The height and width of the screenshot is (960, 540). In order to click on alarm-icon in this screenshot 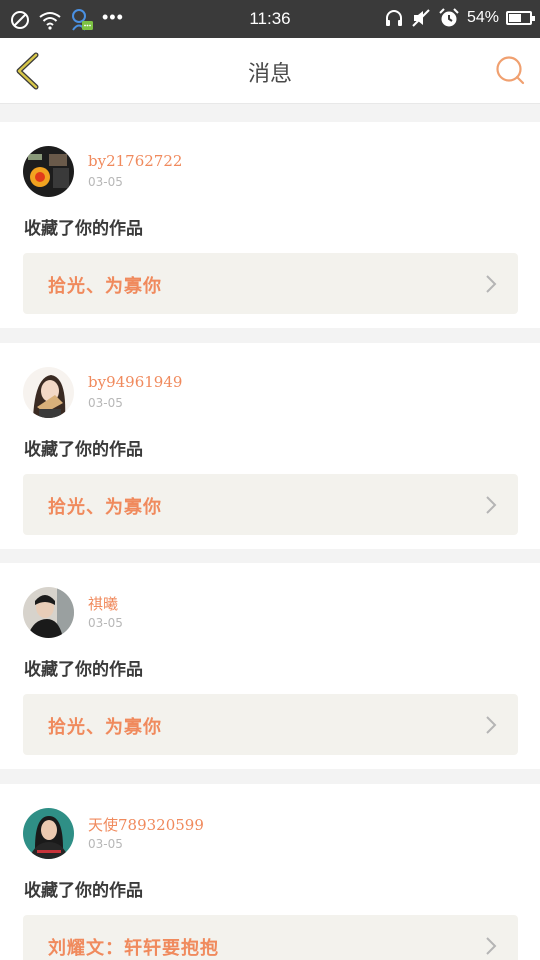, I will do `click(449, 17)`.